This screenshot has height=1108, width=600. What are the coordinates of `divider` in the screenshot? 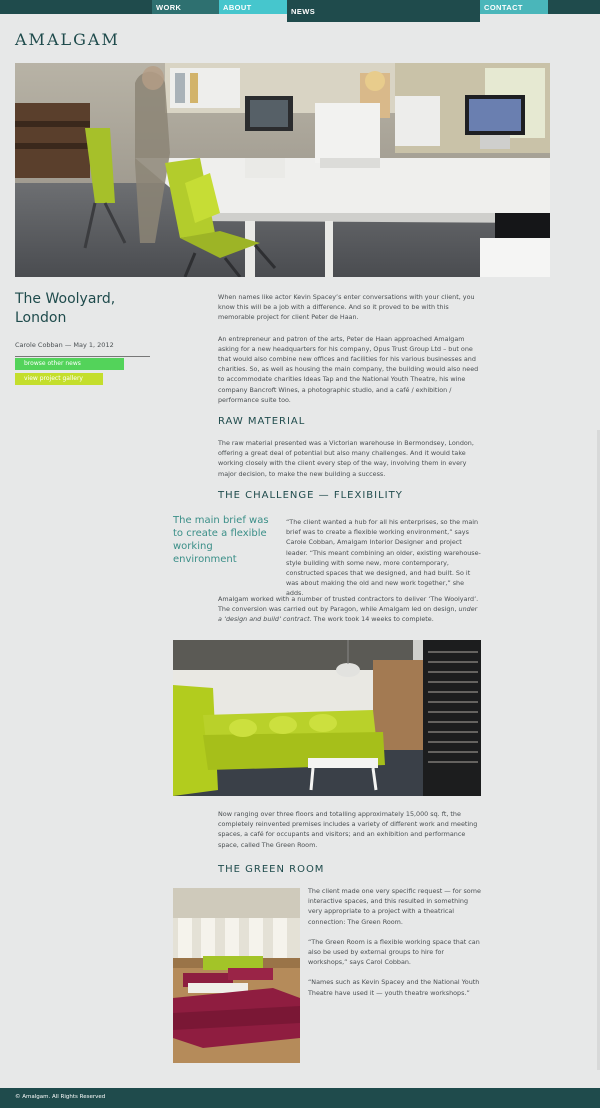 It's located at (82, 356).